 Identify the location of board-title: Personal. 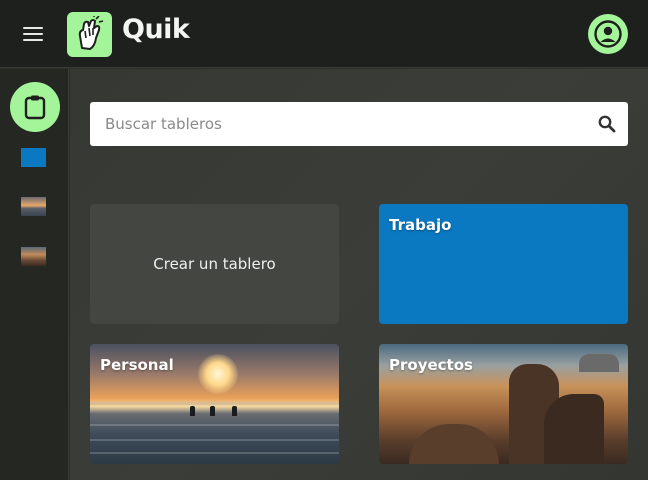
(137, 365).